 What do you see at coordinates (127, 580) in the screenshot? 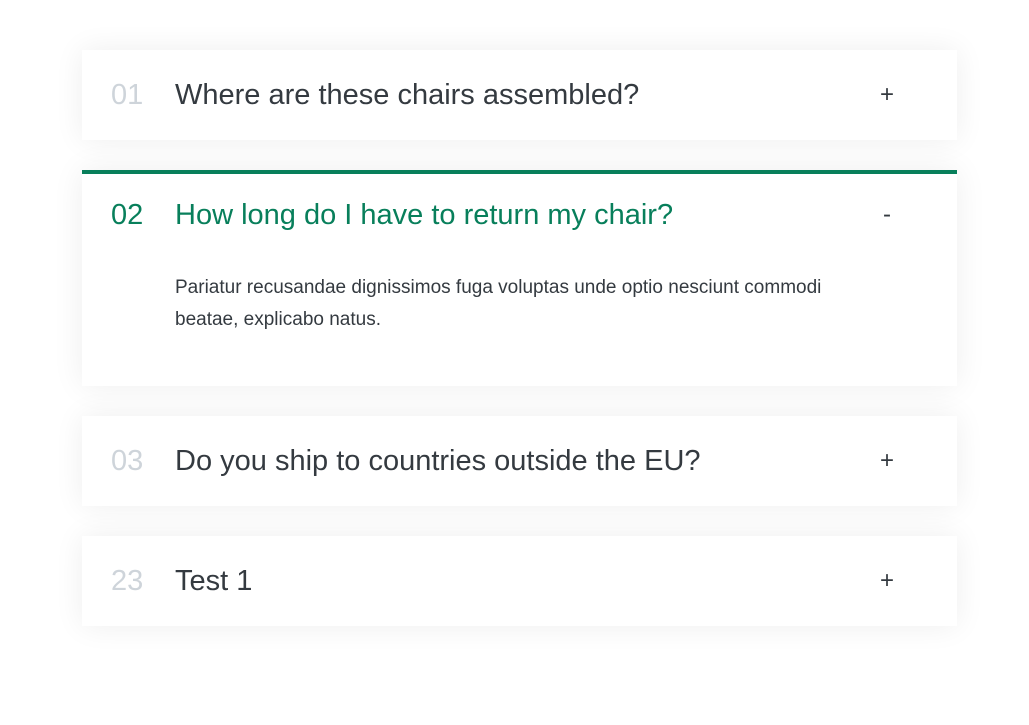
I see `faq-item-number: 23` at bounding box center [127, 580].